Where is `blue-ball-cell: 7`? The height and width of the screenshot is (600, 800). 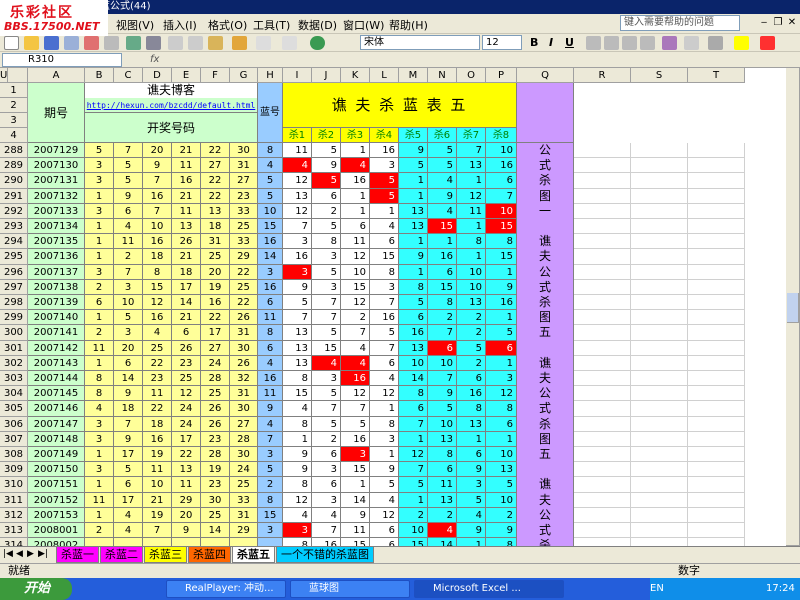
blue-ball-cell: 7 is located at coordinates (270, 439).